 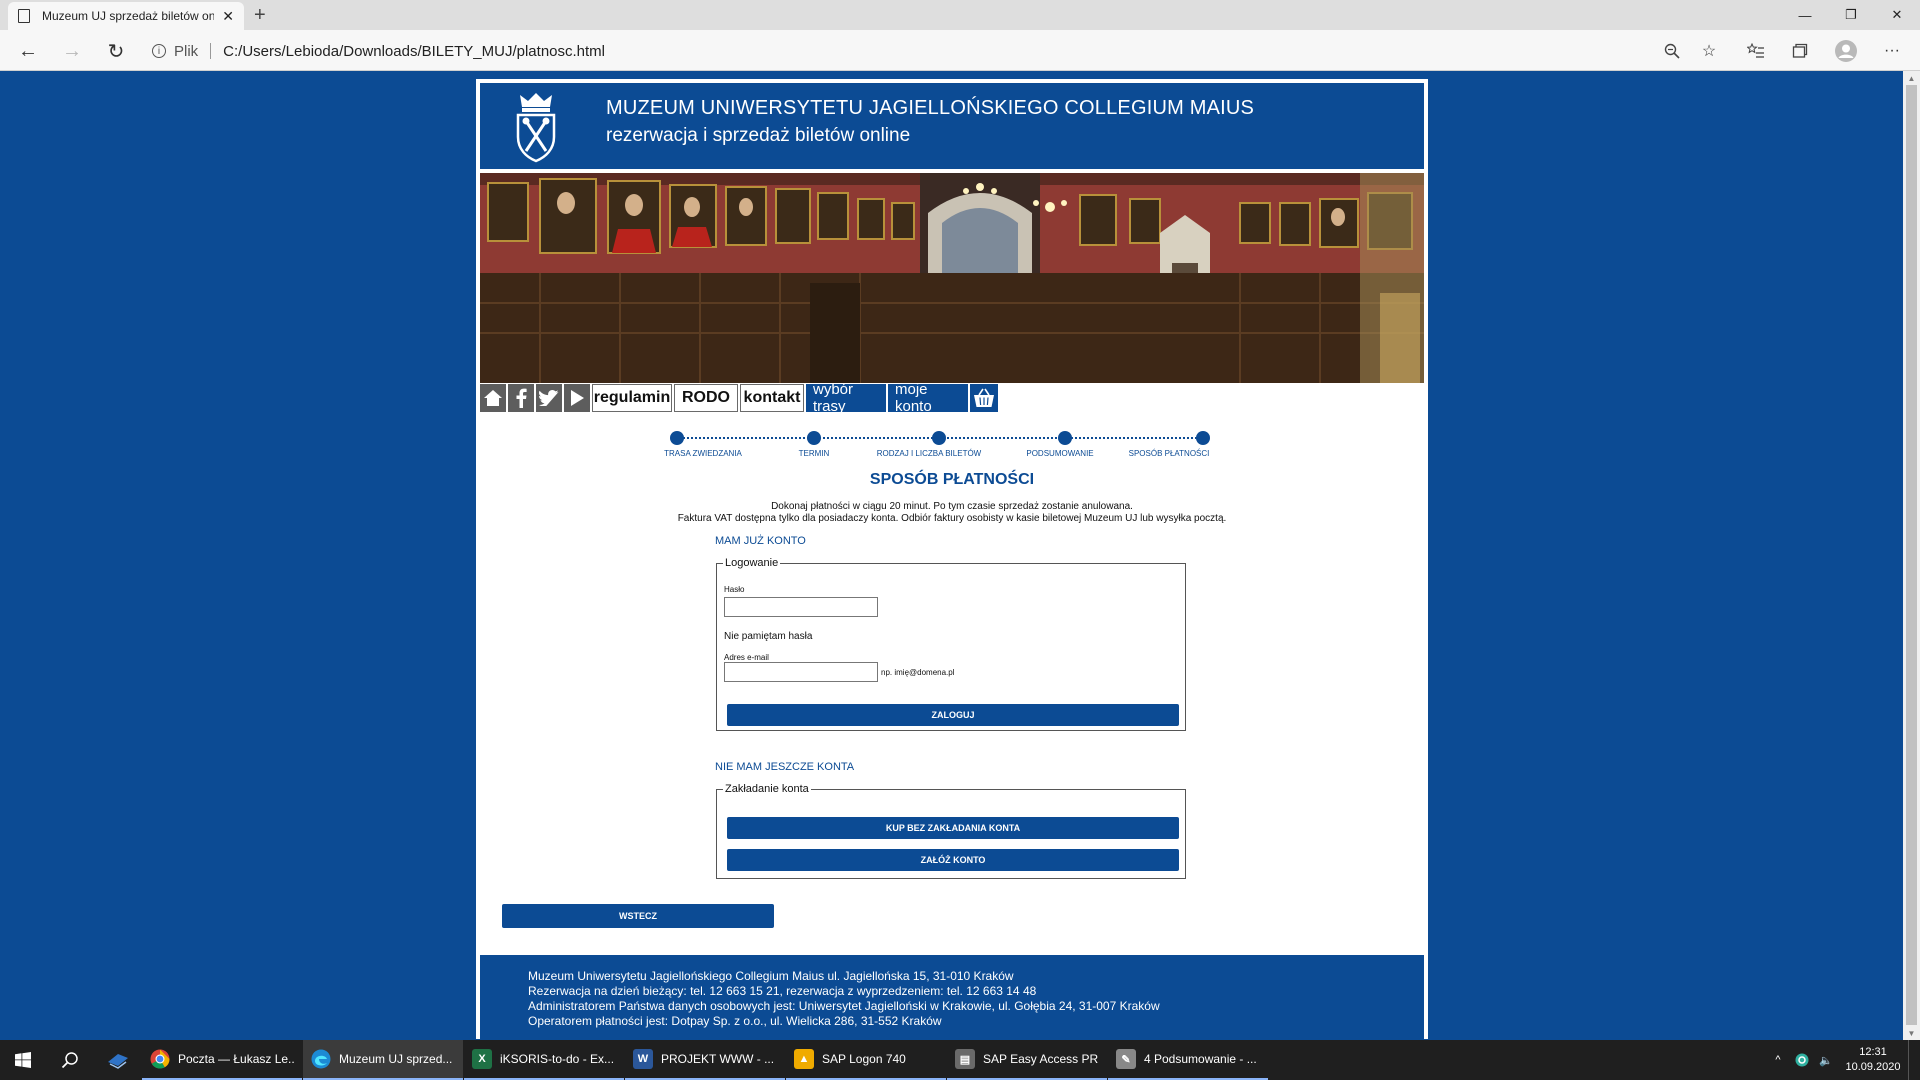 What do you see at coordinates (1800, 51) in the screenshot?
I see `collections-icon` at bounding box center [1800, 51].